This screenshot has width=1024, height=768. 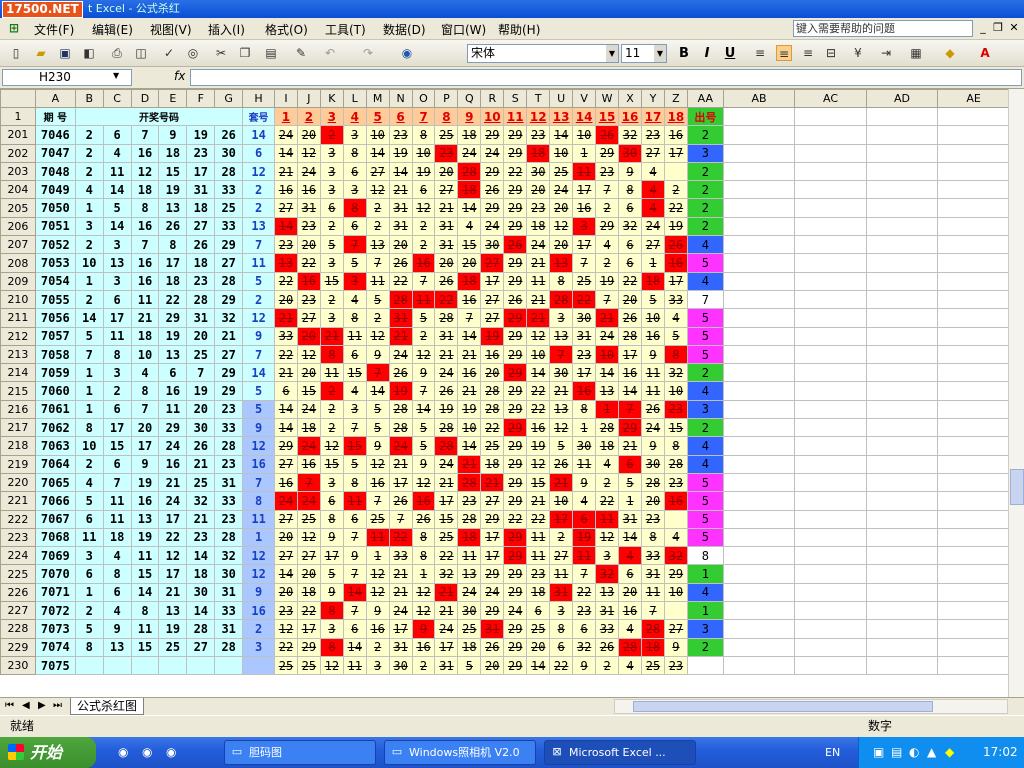 I want to click on draw-number-cell: 3, so click(x=89, y=556).